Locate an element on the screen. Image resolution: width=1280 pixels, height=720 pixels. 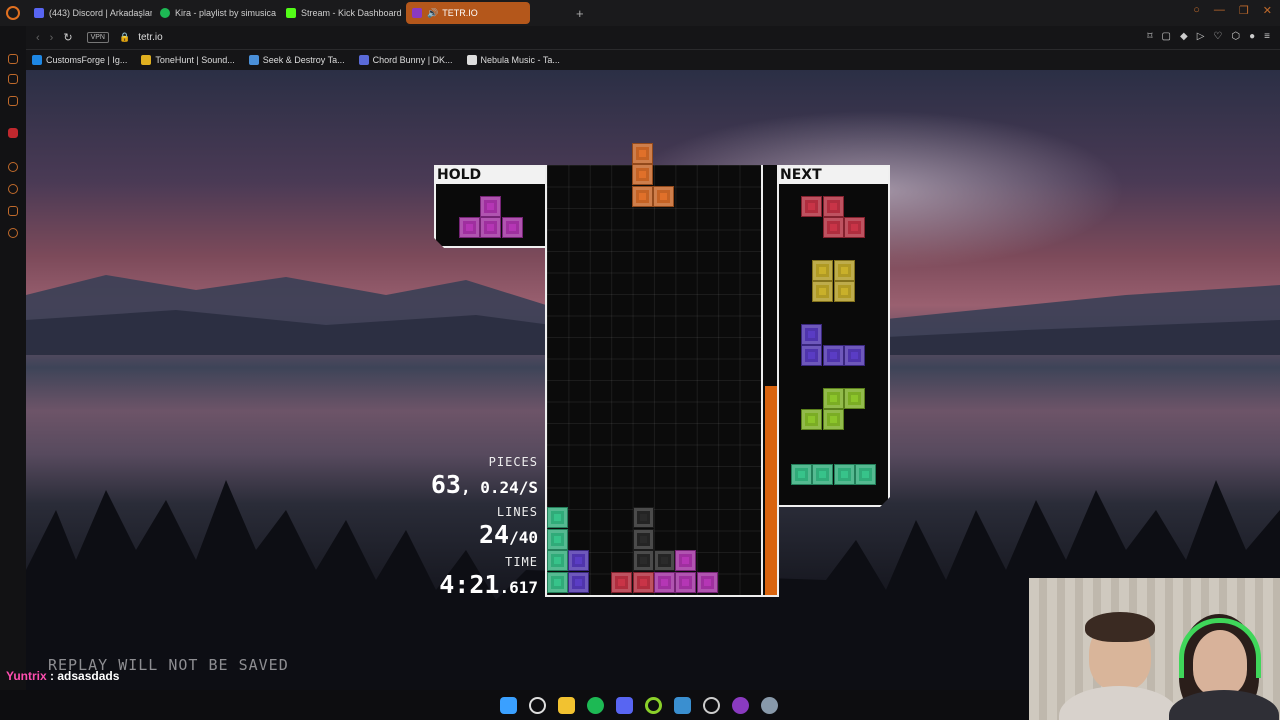
lines-value: 24 is located at coordinates (494, 534).